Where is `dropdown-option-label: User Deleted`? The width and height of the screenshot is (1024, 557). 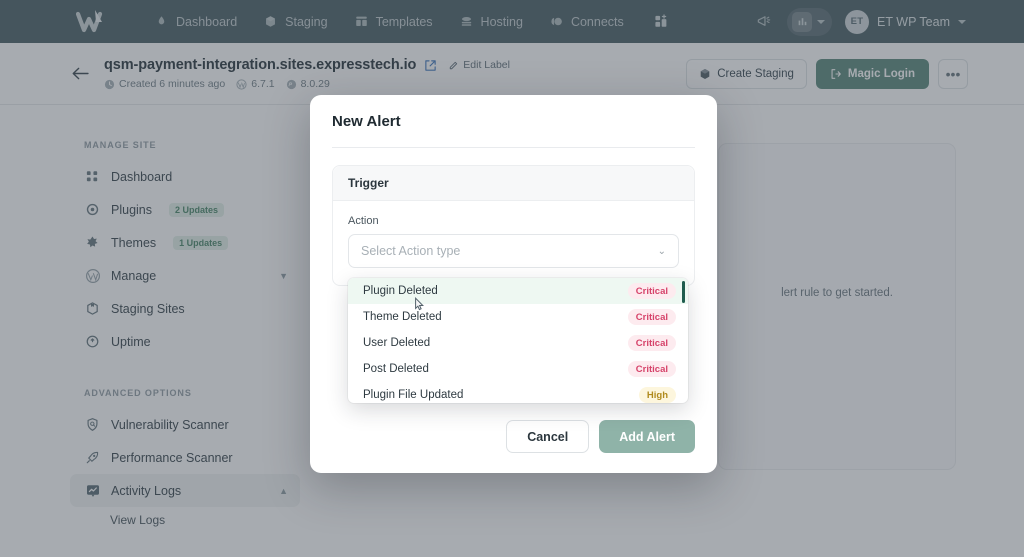 dropdown-option-label: User Deleted is located at coordinates (397, 343).